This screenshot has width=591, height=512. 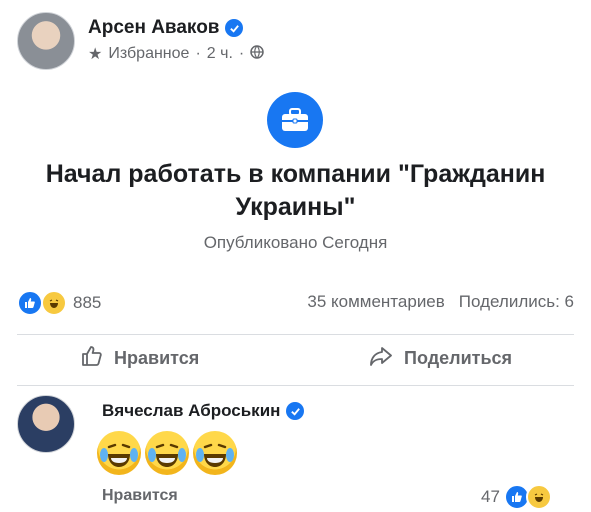 I want to click on author-name: Арсен Аваков, so click(x=153, y=28).